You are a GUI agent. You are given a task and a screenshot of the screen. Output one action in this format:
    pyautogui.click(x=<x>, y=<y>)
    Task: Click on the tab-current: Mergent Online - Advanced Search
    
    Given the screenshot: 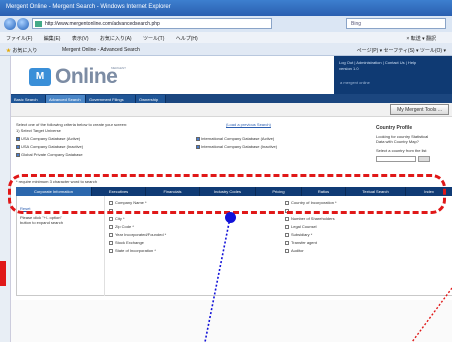 What is the action you would take?
    pyautogui.click(x=101, y=50)
    